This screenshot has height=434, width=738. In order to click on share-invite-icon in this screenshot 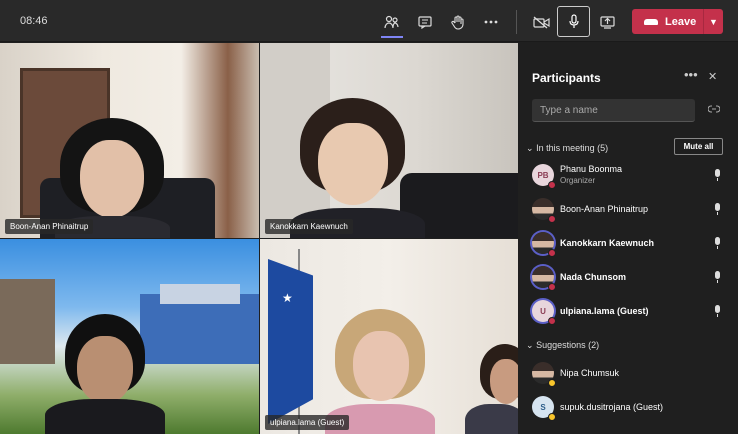, I will do `click(714, 110)`.